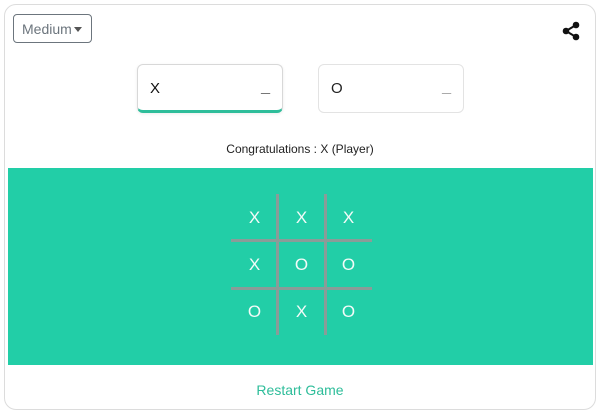  What do you see at coordinates (391, 88) in the screenshot?
I see `player-o-card: O _` at bounding box center [391, 88].